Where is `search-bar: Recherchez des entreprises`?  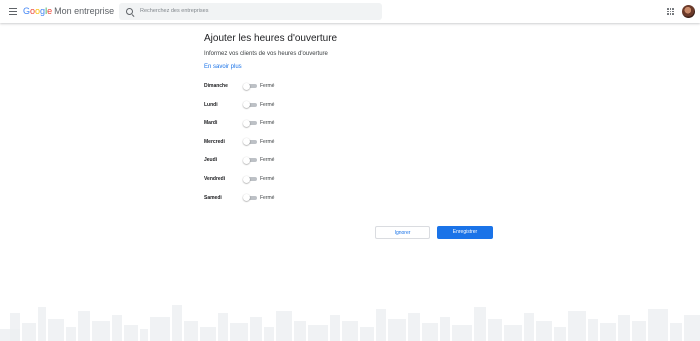
search-bar: Recherchez des entreprises is located at coordinates (250, 11).